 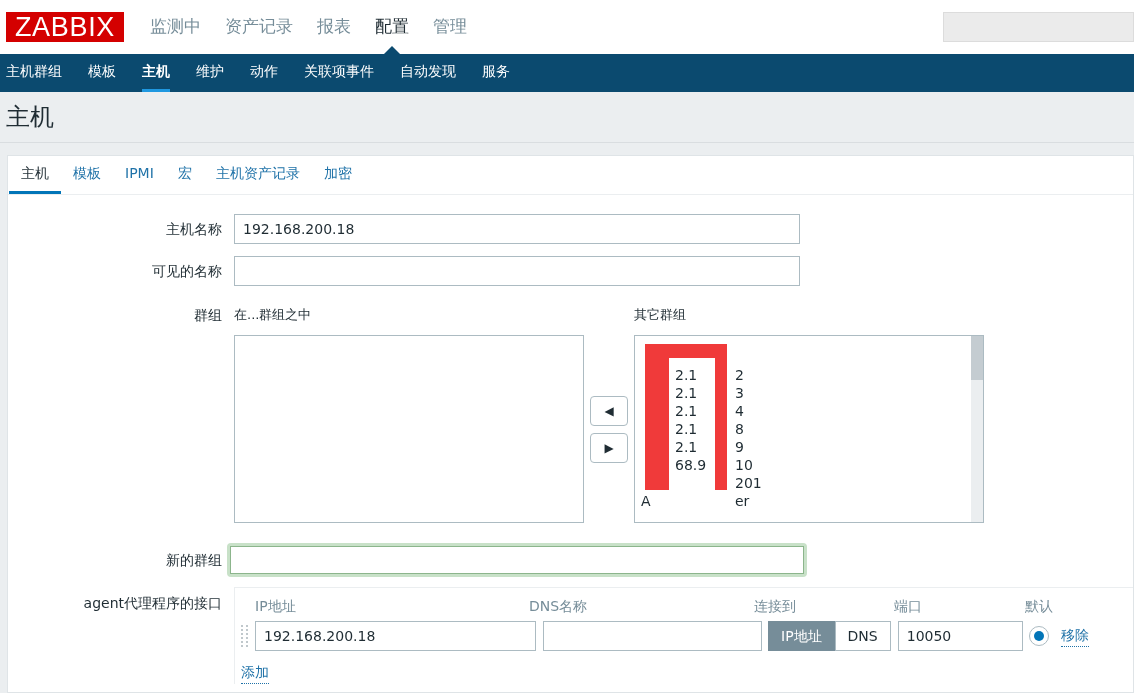 What do you see at coordinates (428, 73) in the screenshot?
I see `sub-nav-item: 自动发现` at bounding box center [428, 73].